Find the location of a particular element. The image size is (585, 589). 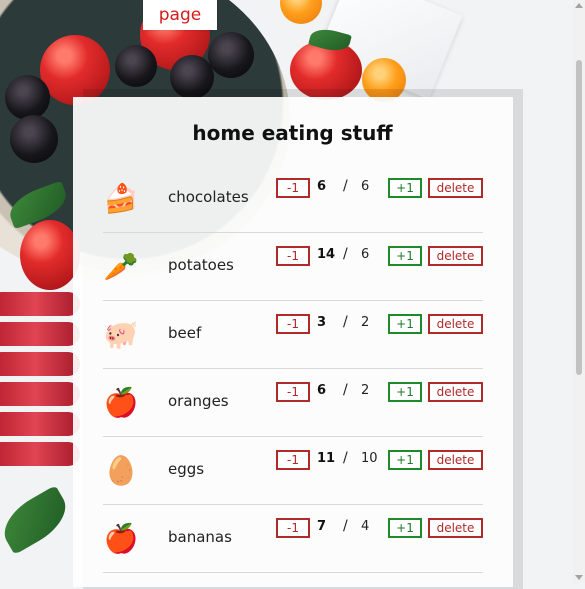

item-name: chocolates is located at coordinates (208, 197).